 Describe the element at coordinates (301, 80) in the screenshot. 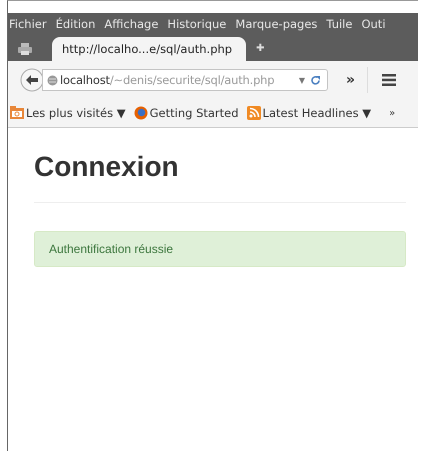

I see `dropdown-arrow: ▼` at that location.